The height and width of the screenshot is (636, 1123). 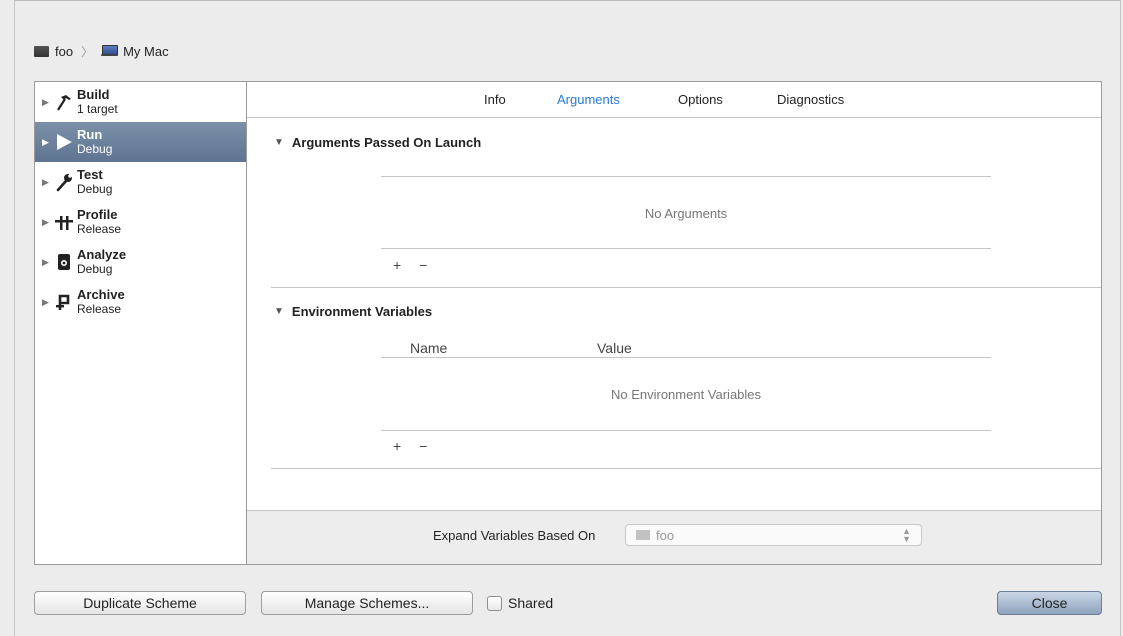 I want to click on sidebar-item-title: Build, so click(x=93, y=94).